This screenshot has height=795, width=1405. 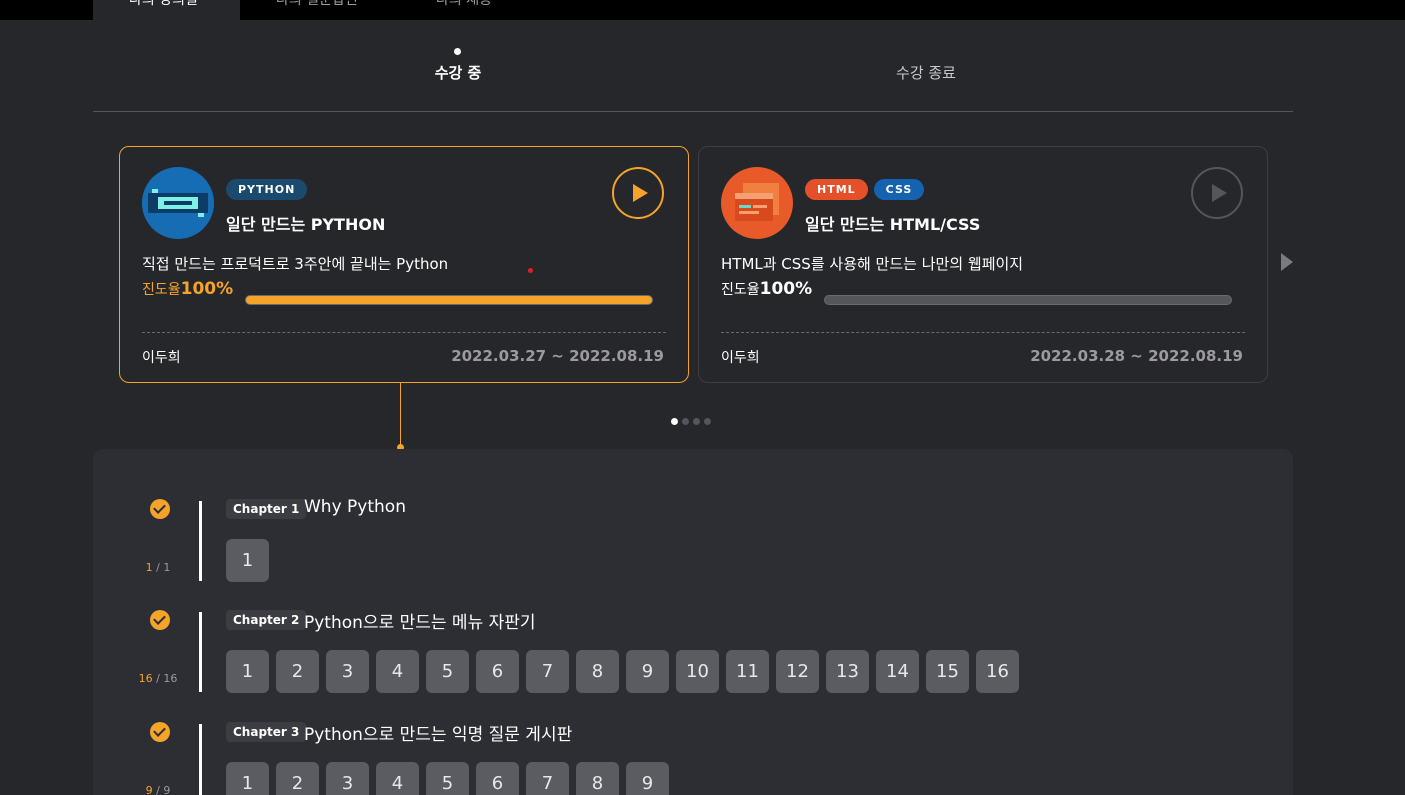 I want to click on chapter-badge: Chapter 3, so click(x=266, y=732).